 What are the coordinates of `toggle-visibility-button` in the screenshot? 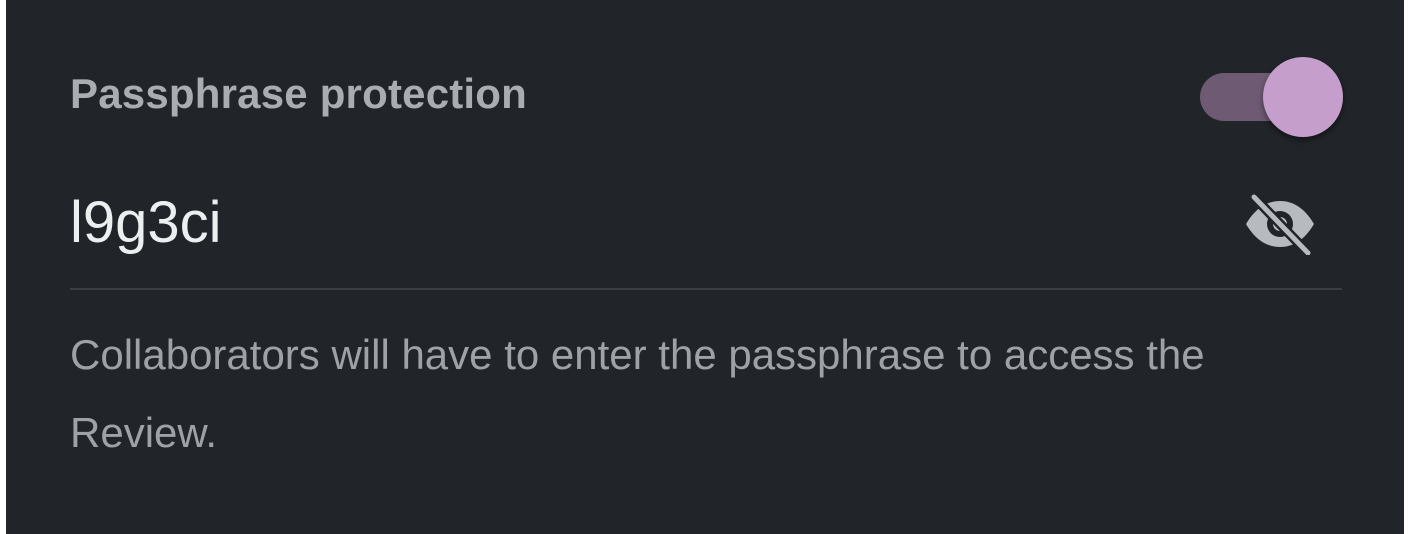 It's located at (1280, 223).